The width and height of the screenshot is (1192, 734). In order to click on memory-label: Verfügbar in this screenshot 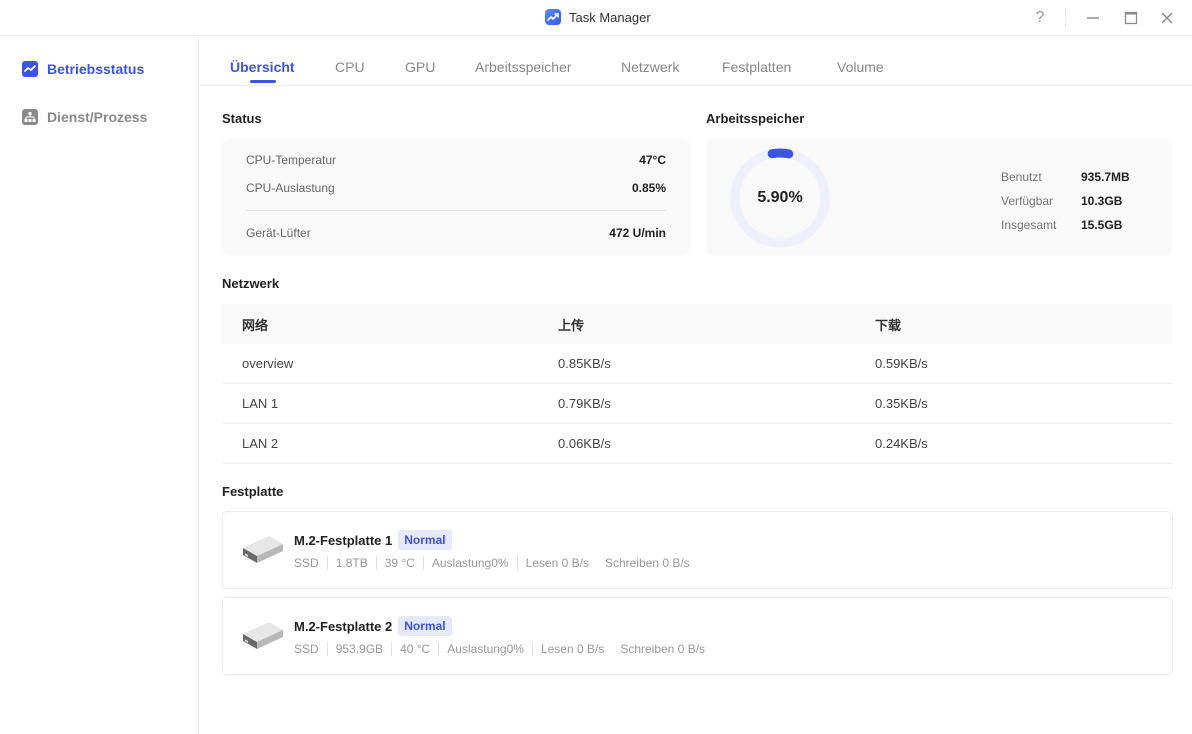, I will do `click(1027, 201)`.